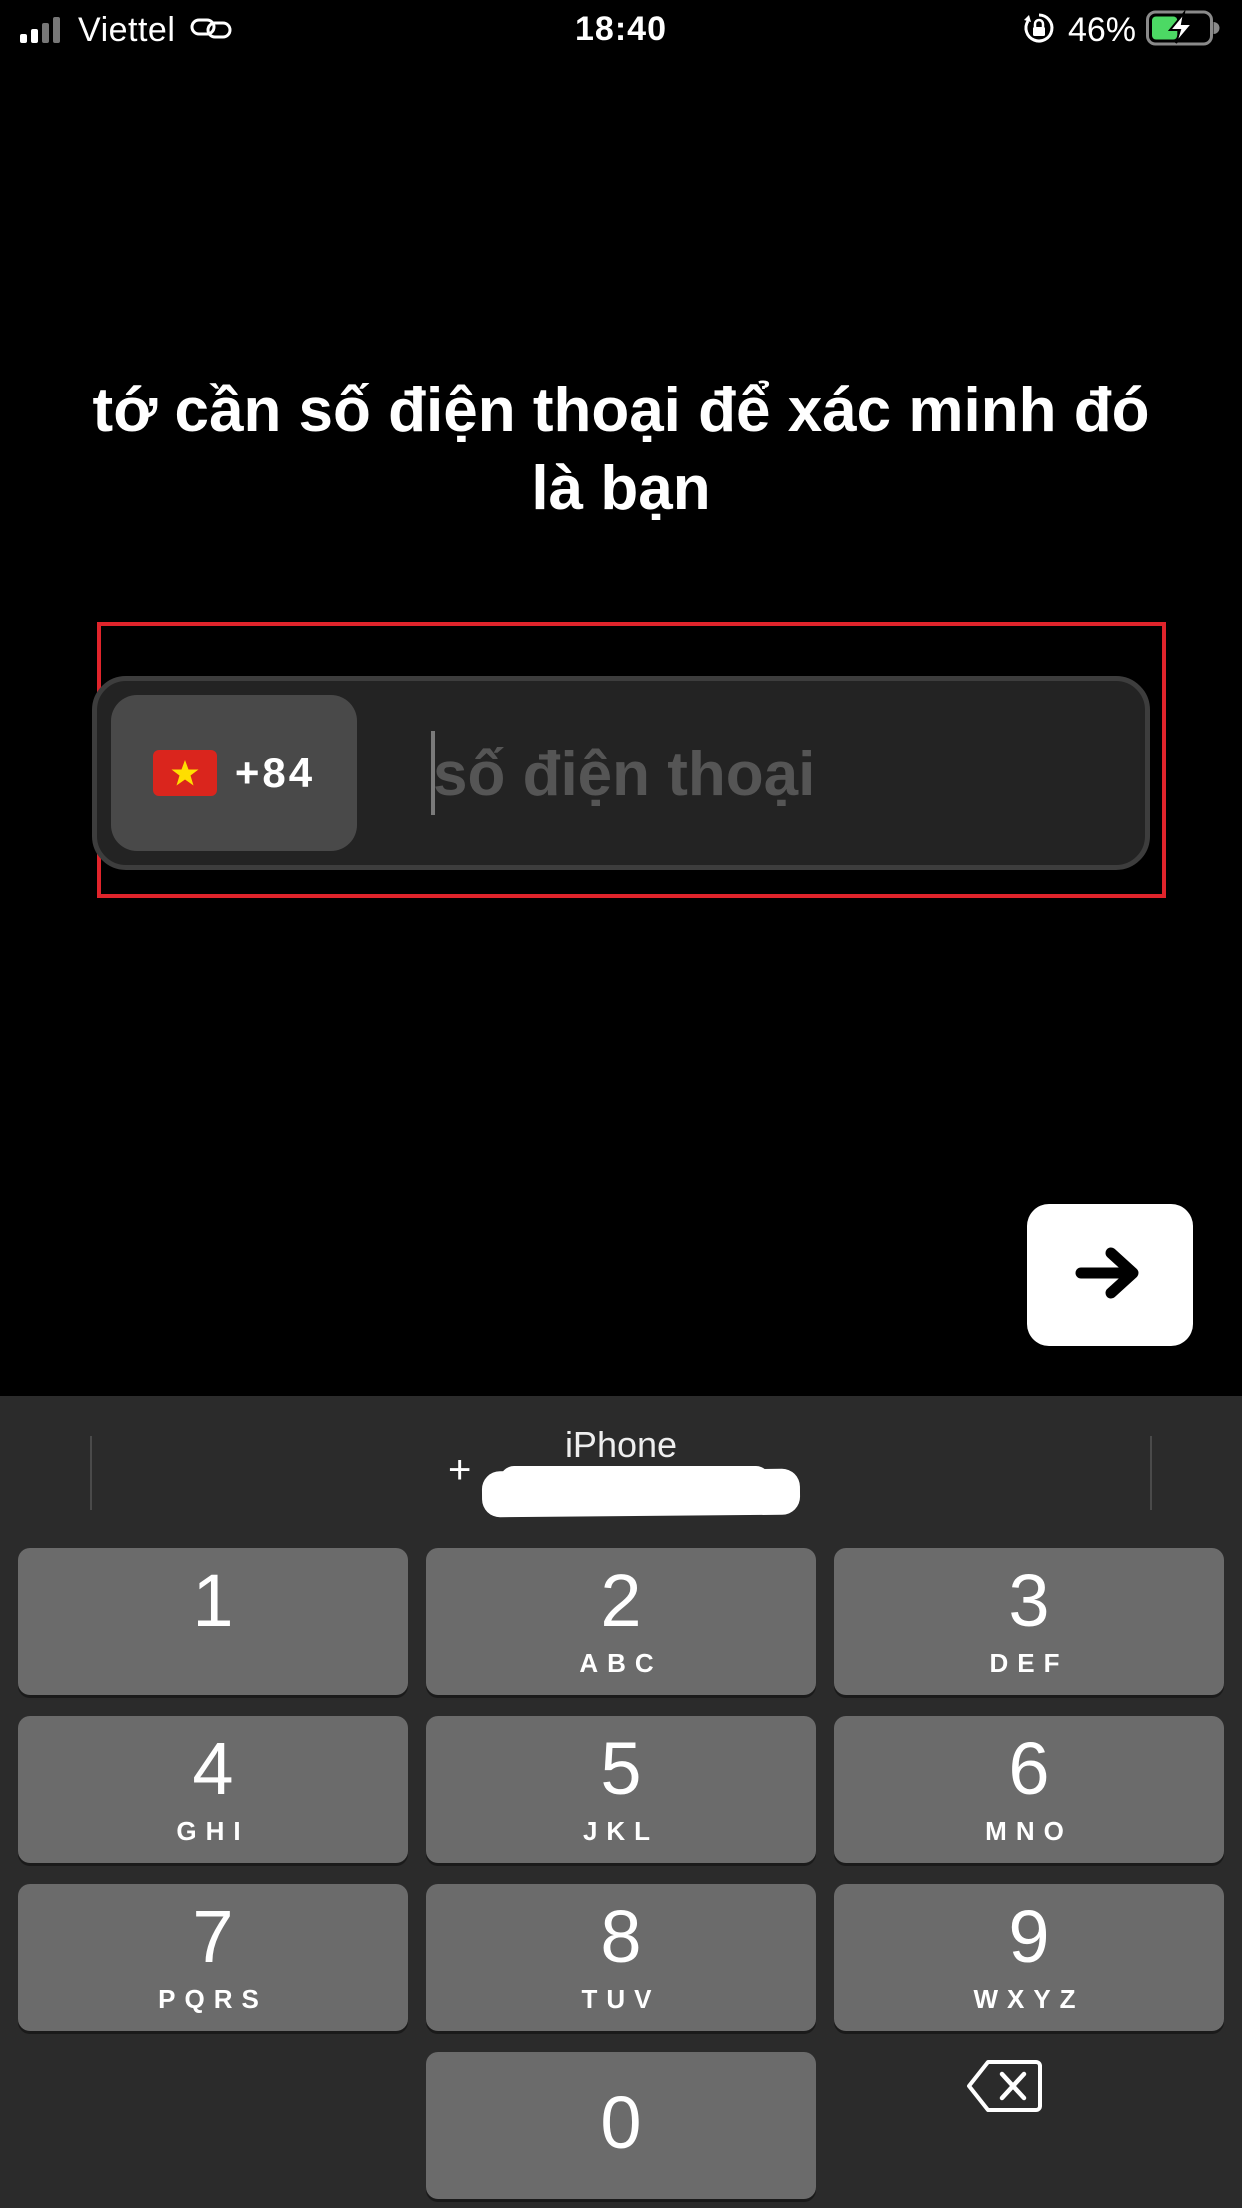 The image size is (1242, 2208). Describe the element at coordinates (621, 2125) in the screenshot. I see `key-0: 0` at that location.